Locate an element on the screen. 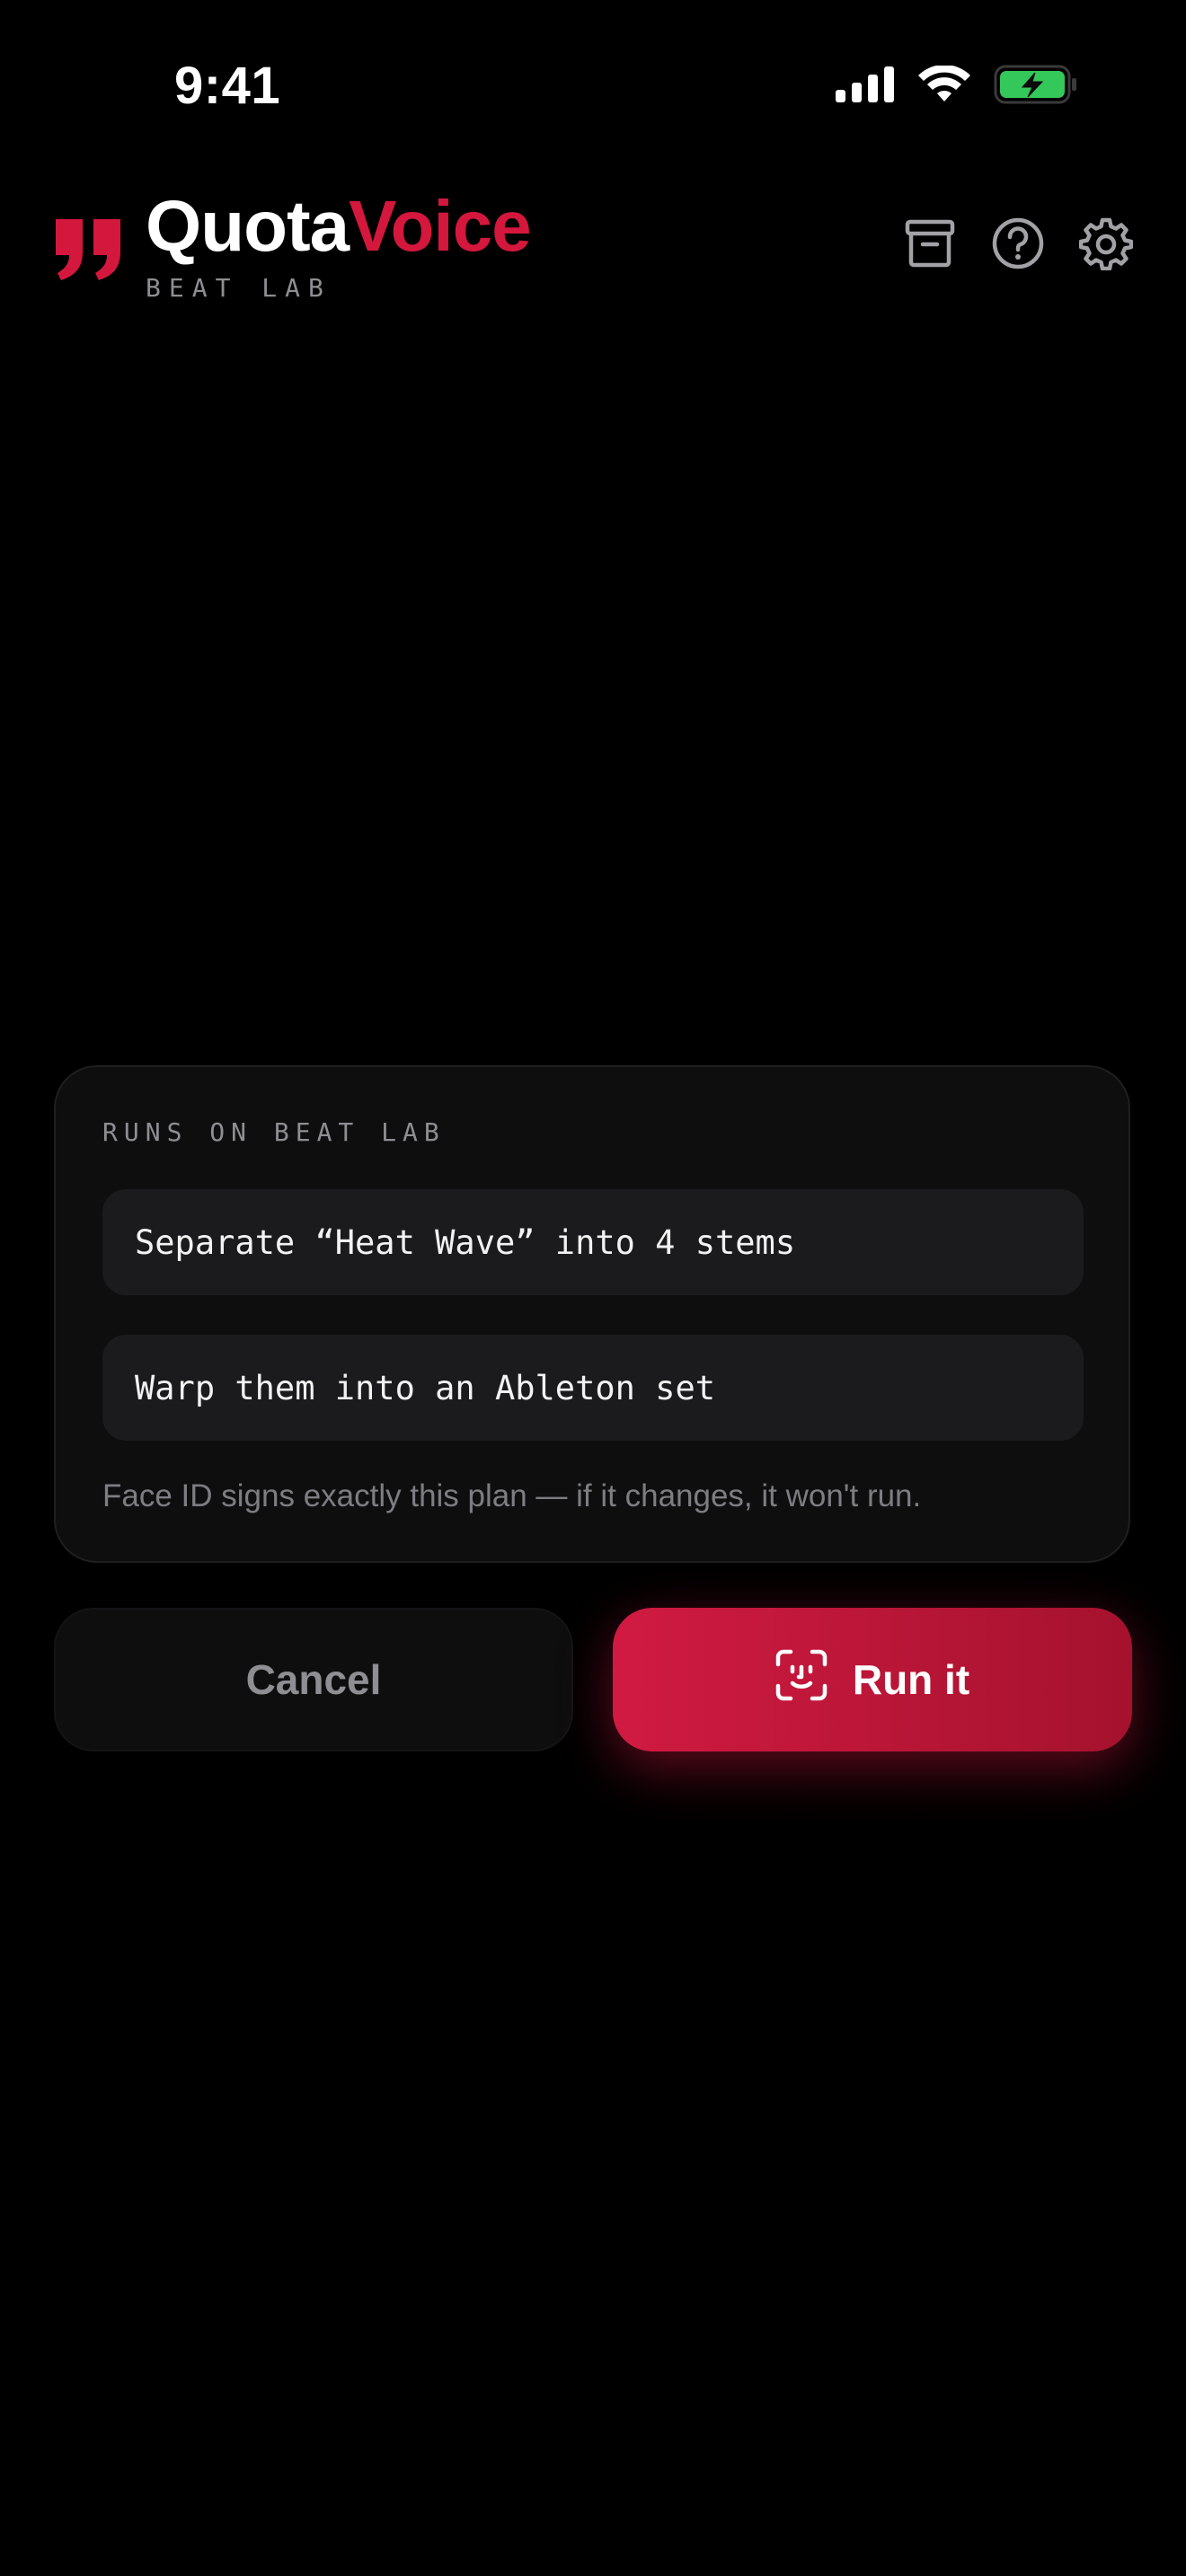 The width and height of the screenshot is (1186, 2576). status-bar: 9:41 is located at coordinates (593, 85).